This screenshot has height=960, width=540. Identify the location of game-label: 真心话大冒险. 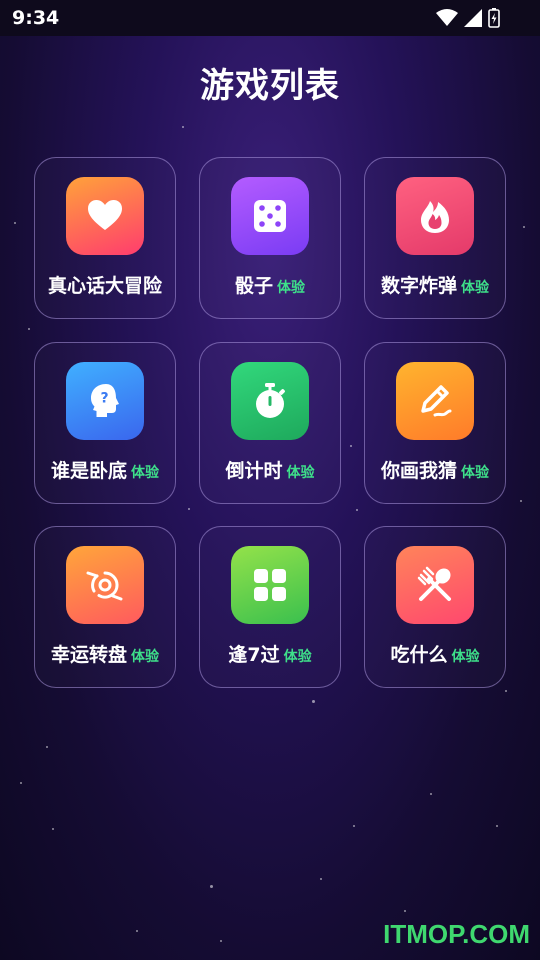
(104, 286).